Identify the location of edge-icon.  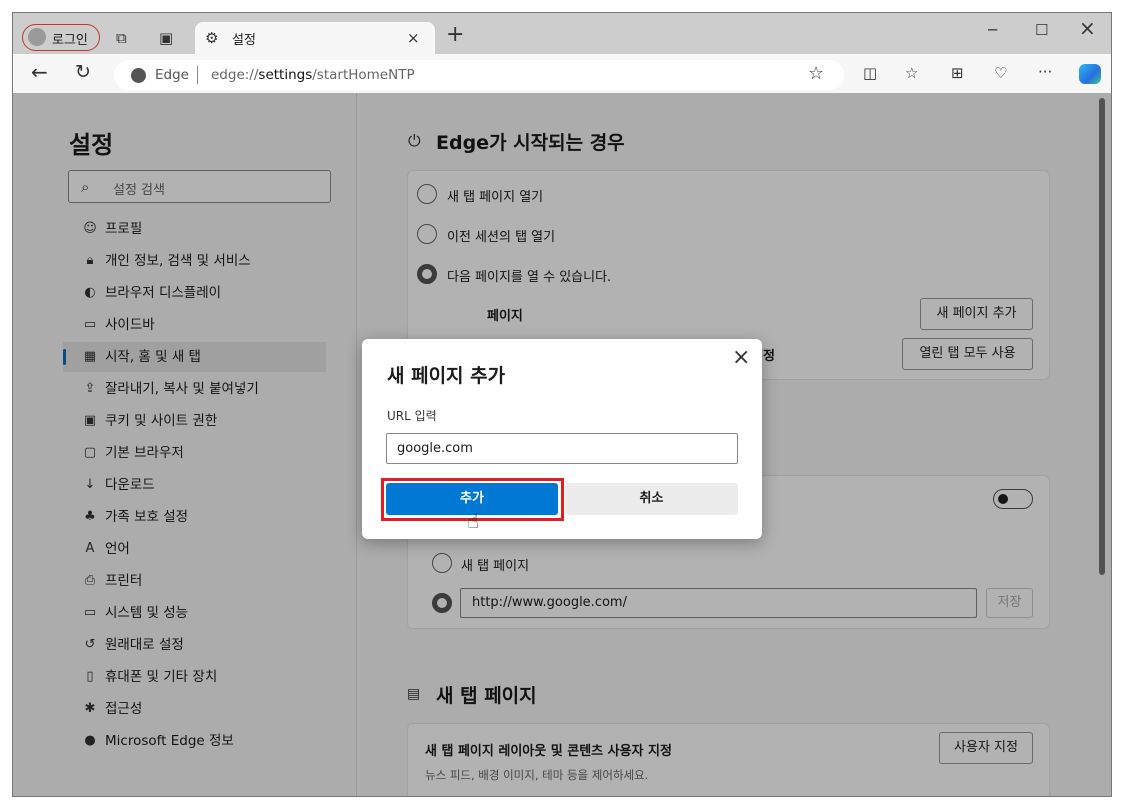
(138, 75).